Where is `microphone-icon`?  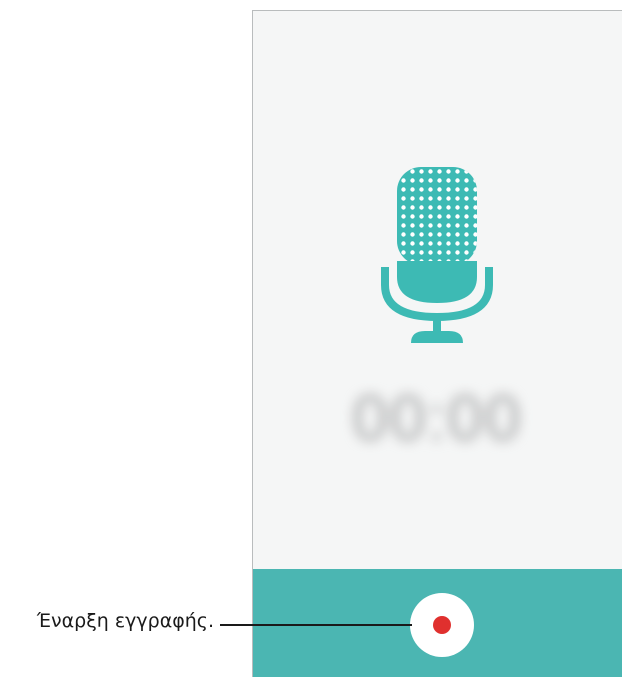 microphone-icon is located at coordinates (437, 255).